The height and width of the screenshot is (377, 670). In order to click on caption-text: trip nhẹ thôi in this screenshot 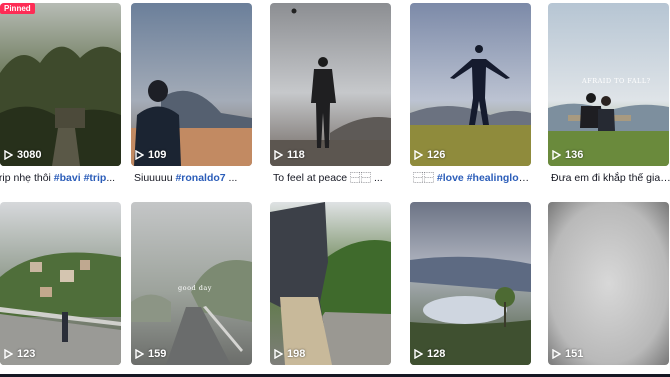, I will do `click(27, 178)`.